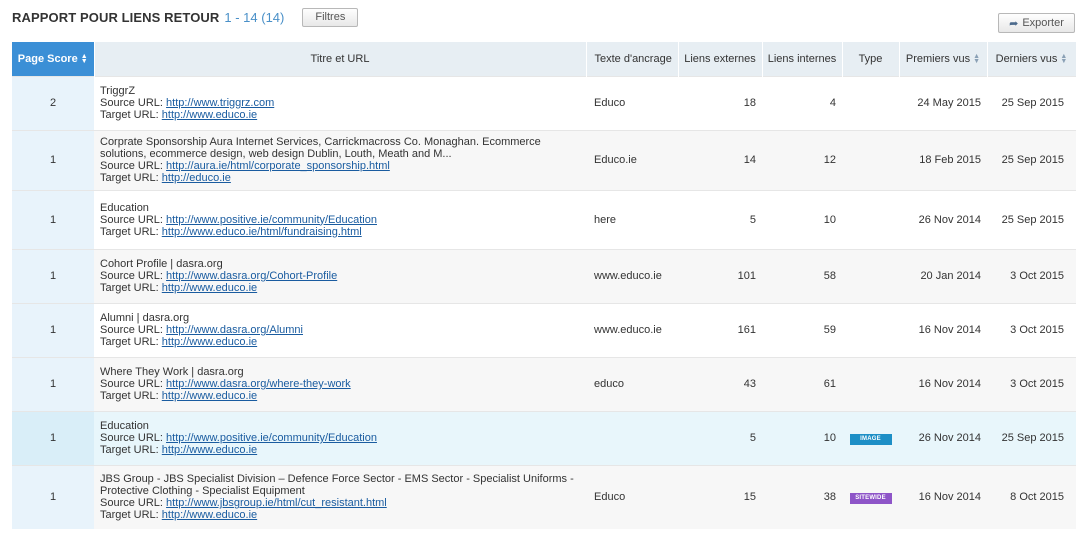 The height and width of the screenshot is (538, 1084). What do you see at coordinates (251, 276) in the screenshot?
I see `source-url-link: http://www.dasra.org/Cohort-Profile` at bounding box center [251, 276].